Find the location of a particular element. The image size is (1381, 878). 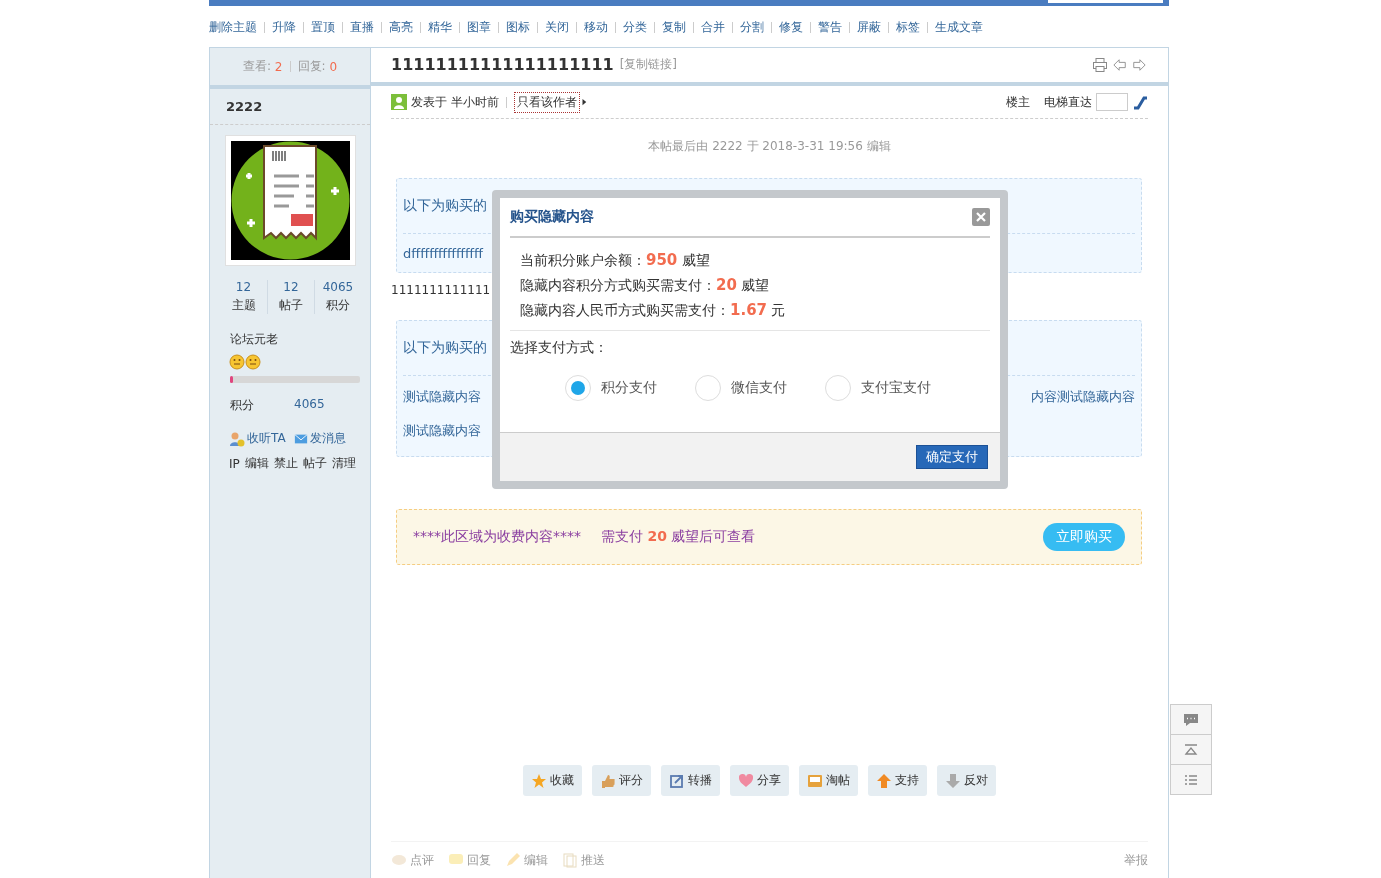

replies-label: 回复: is located at coordinates (311, 66).